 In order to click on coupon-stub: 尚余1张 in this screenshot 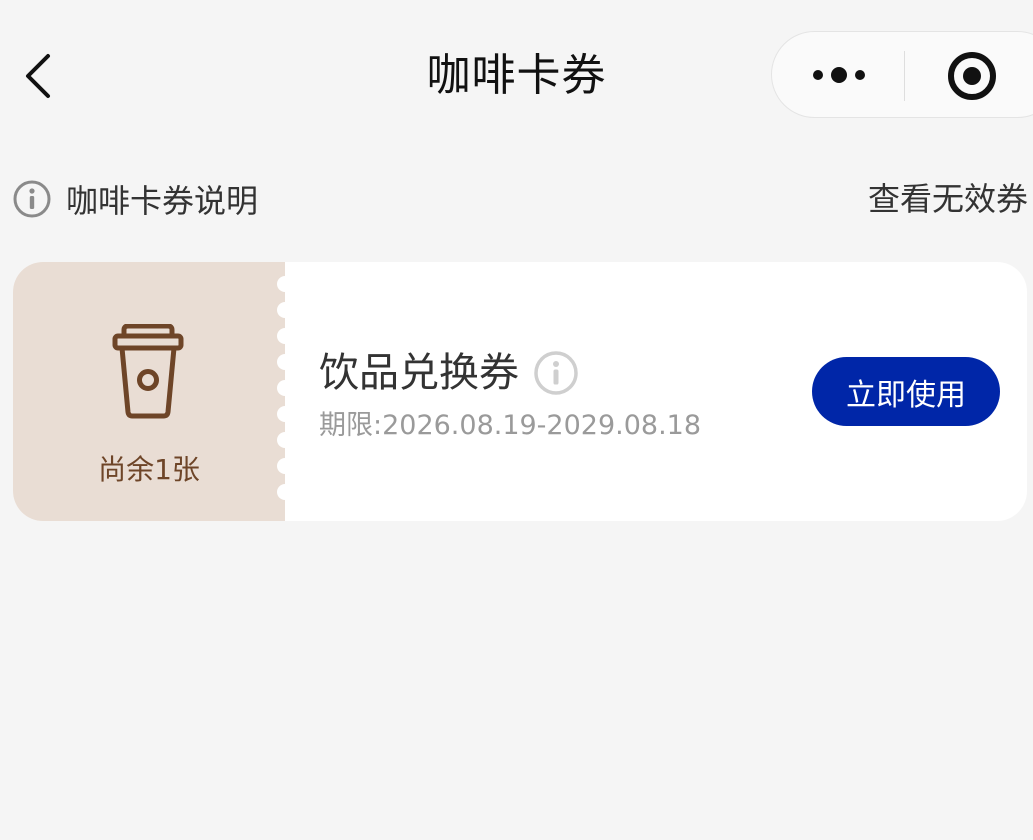, I will do `click(149, 391)`.